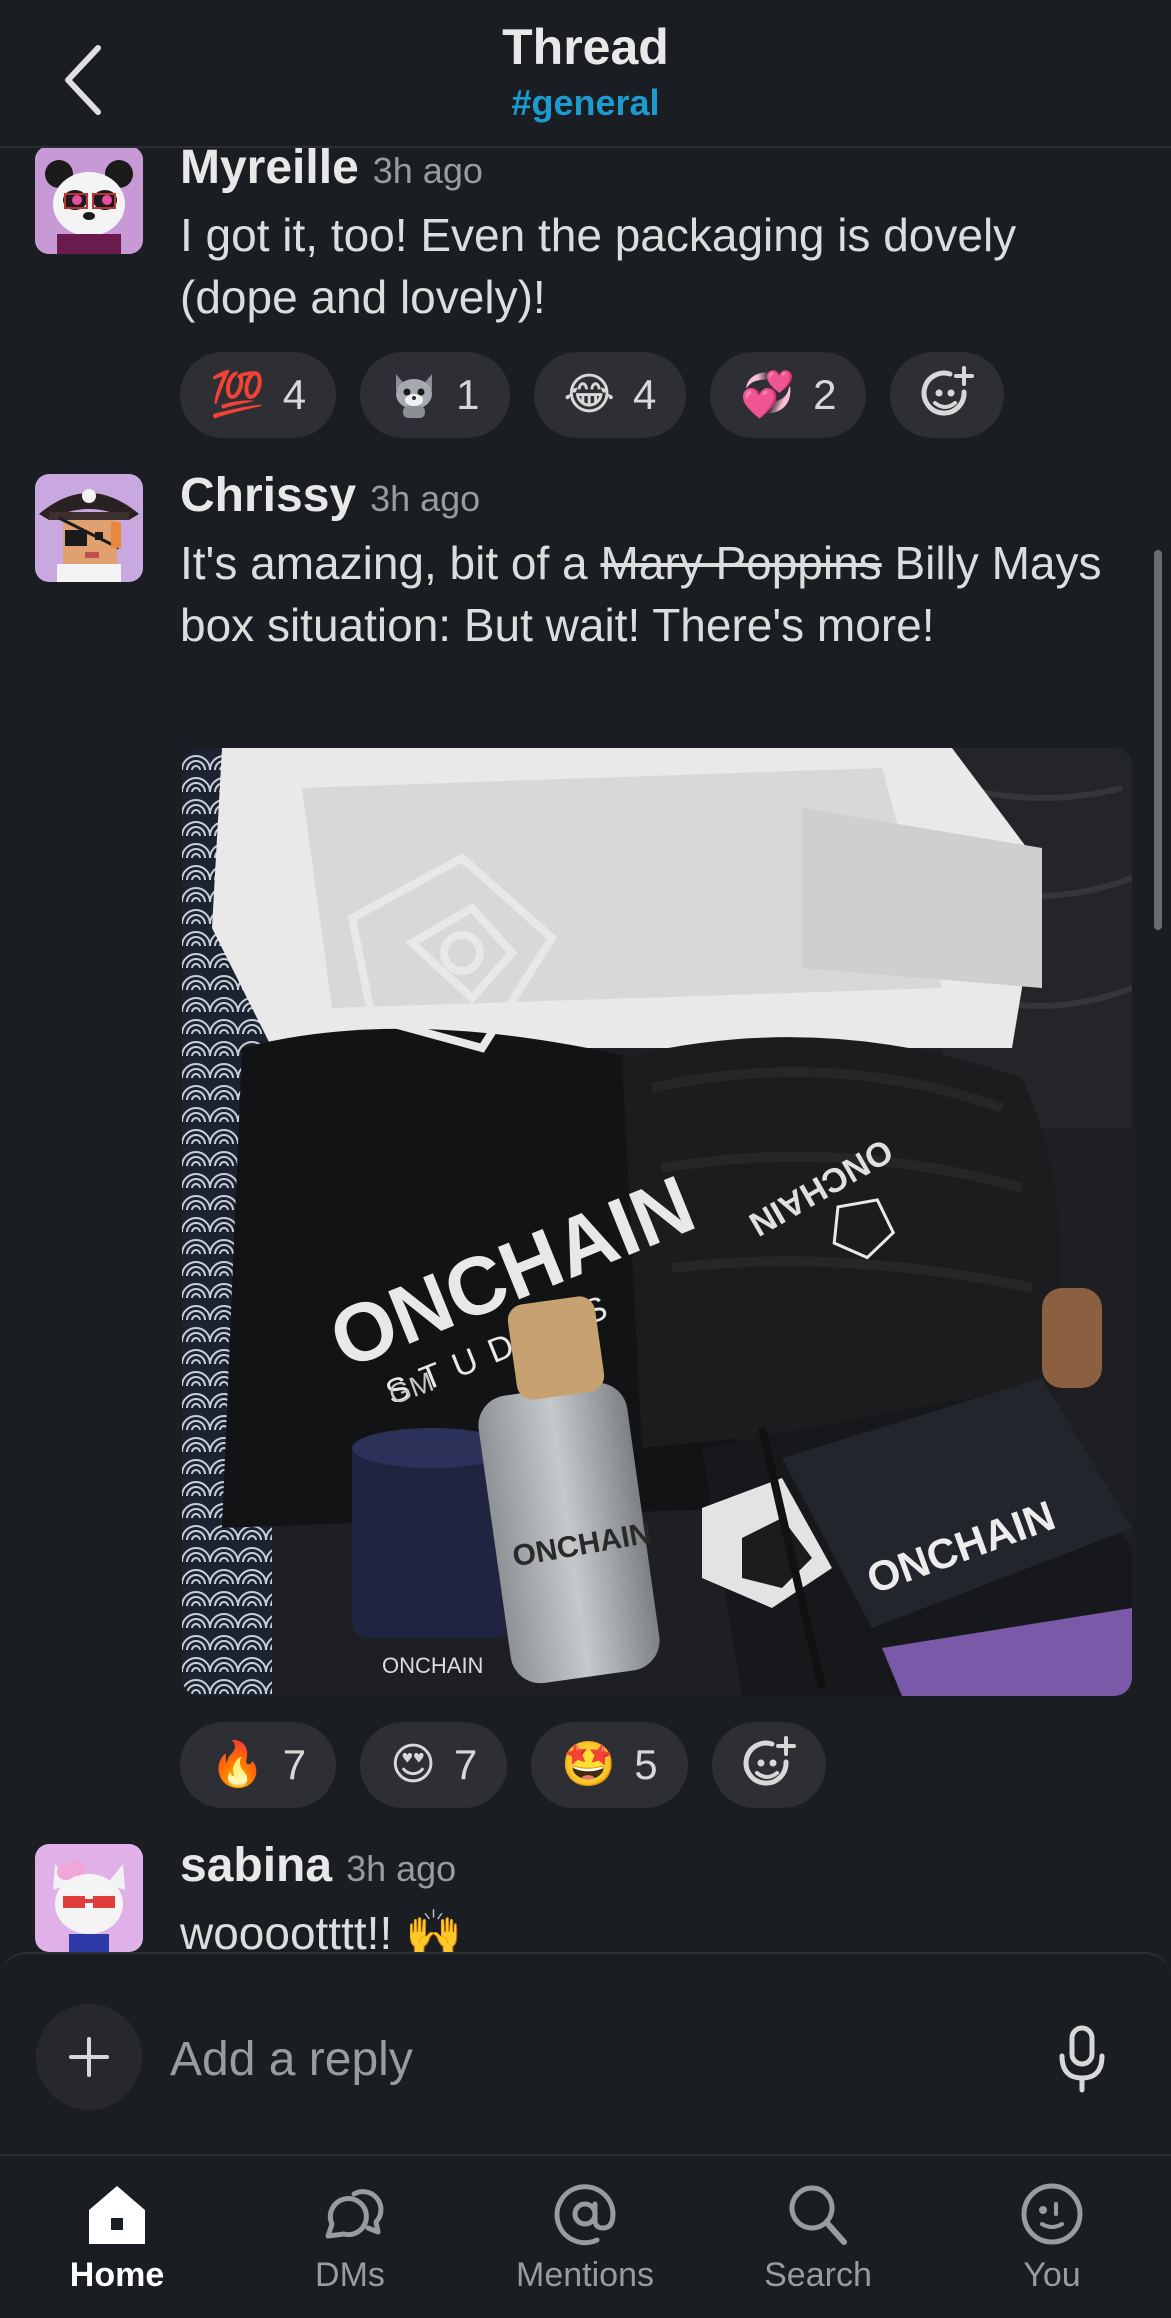 The width and height of the screenshot is (1171, 2318). Describe the element at coordinates (589, 394) in the screenshot. I see `joy-icon: 😂` at that location.